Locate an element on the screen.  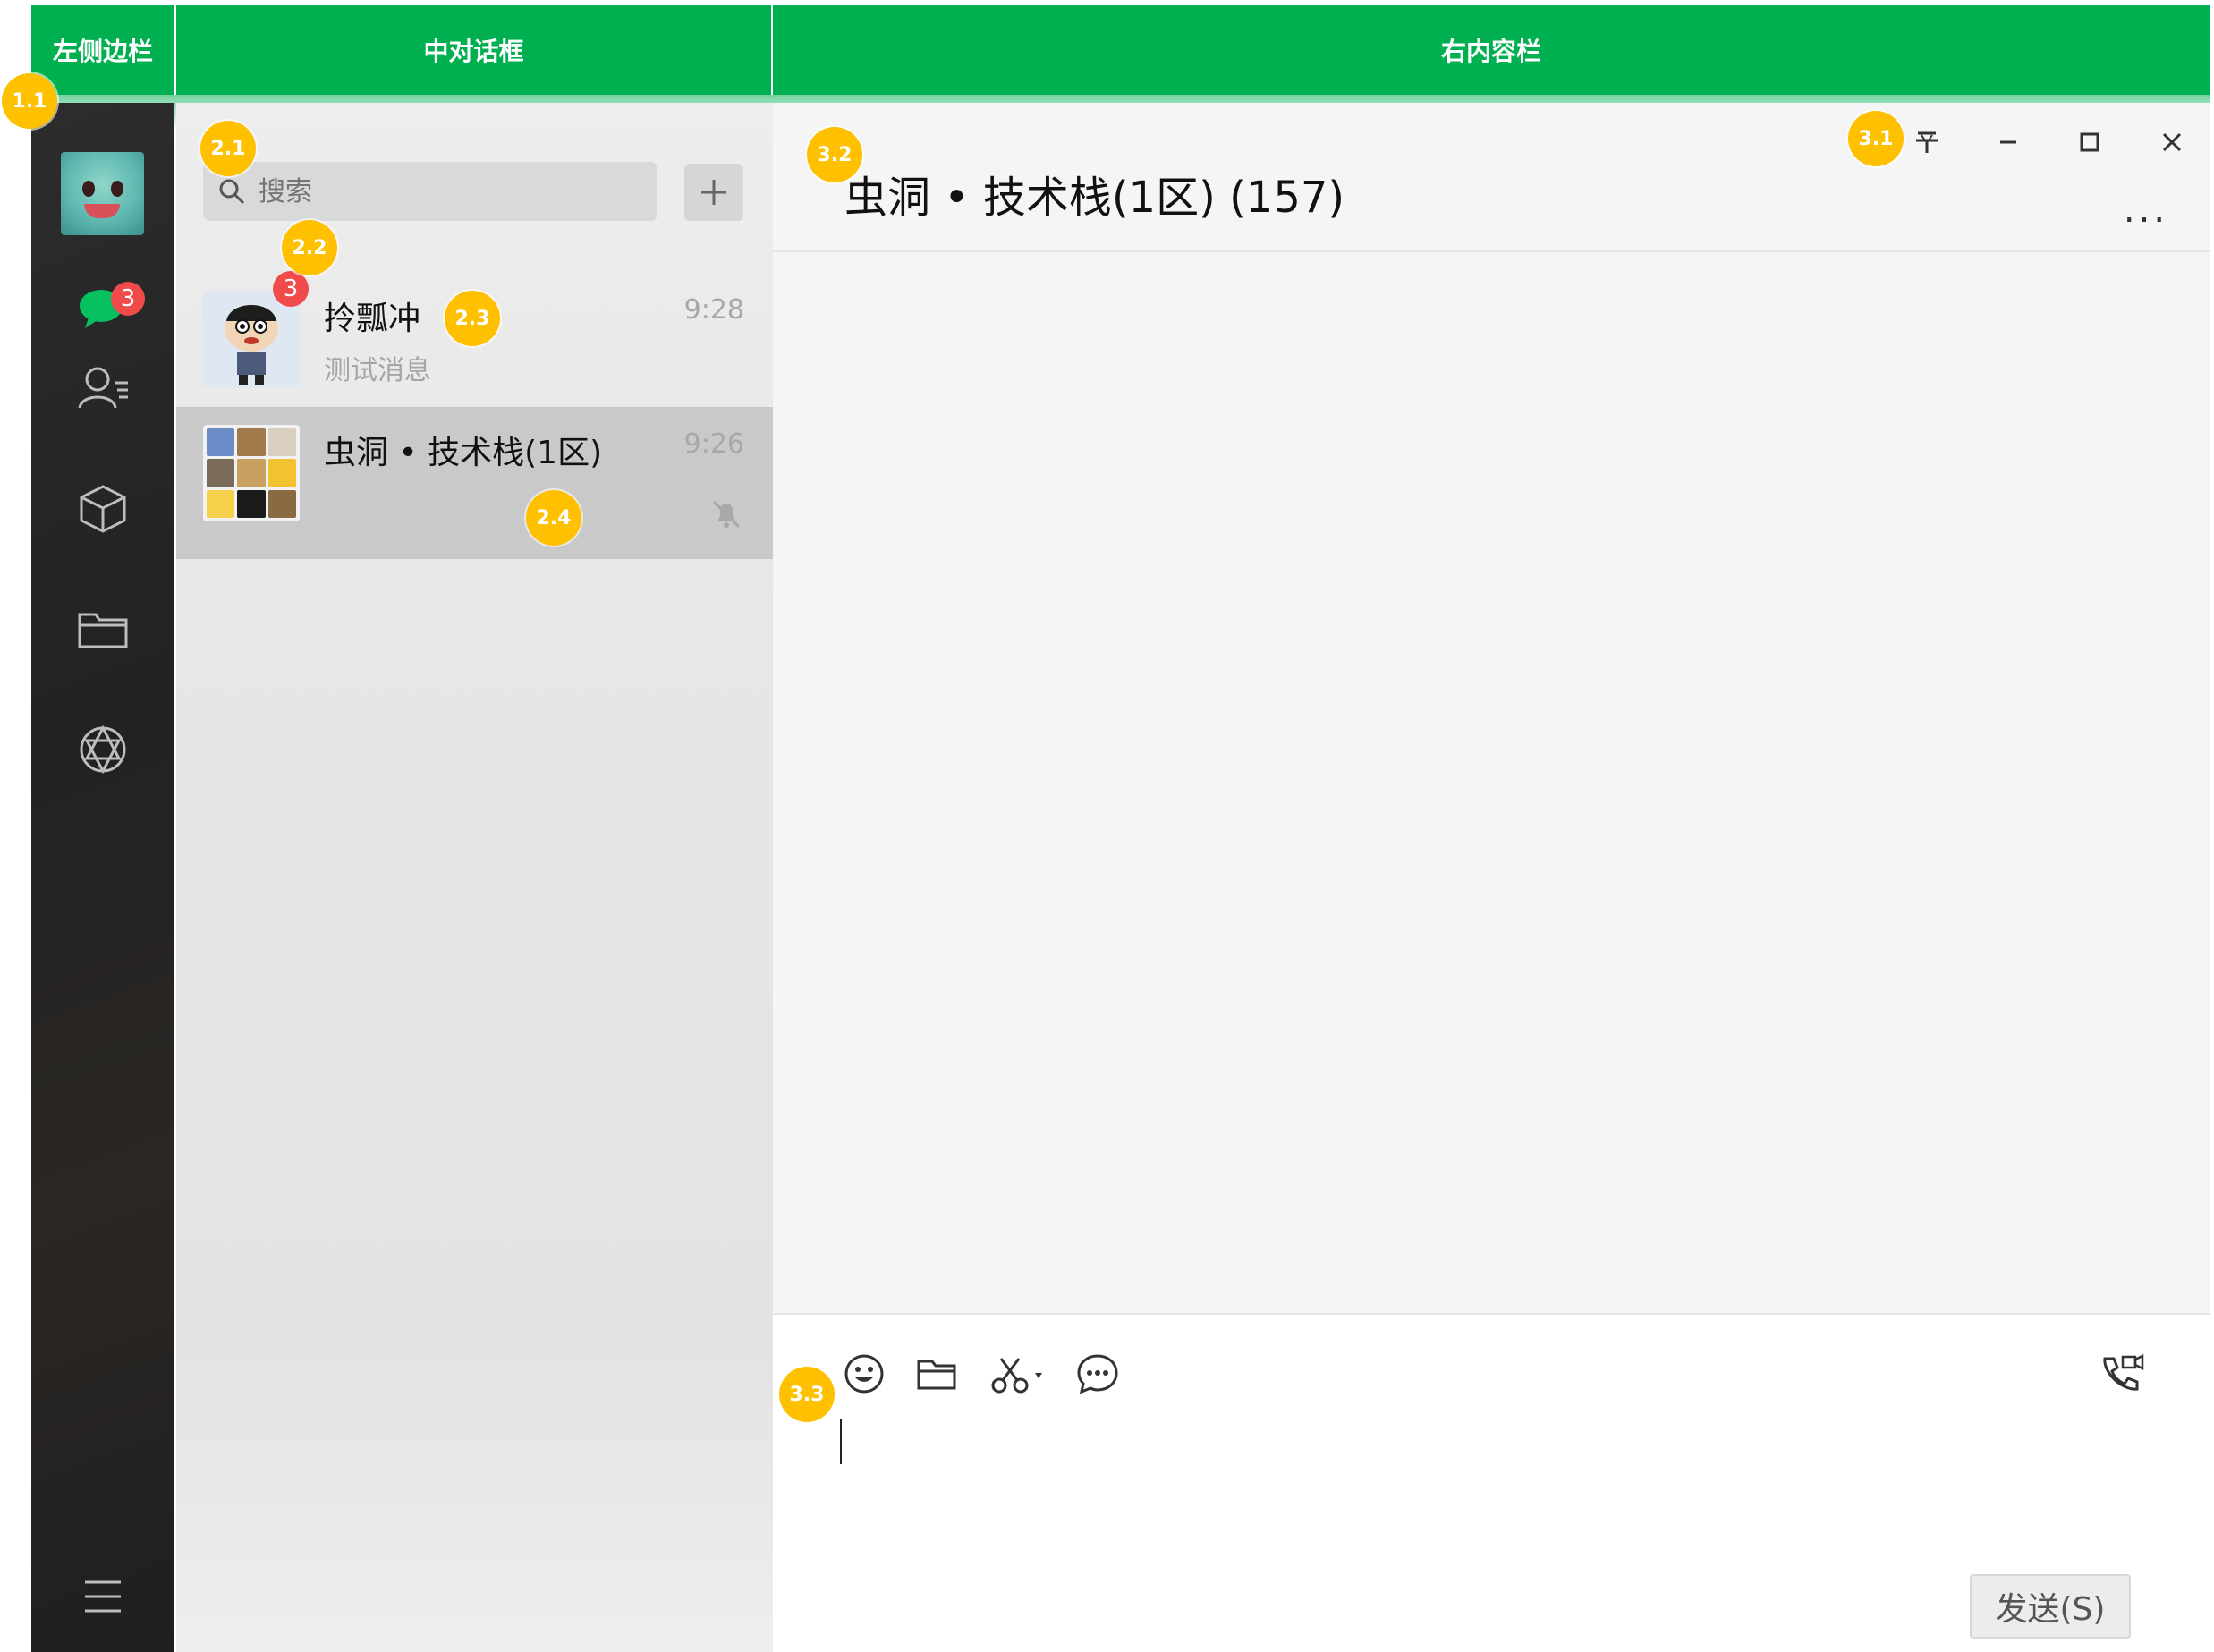
emoji-icon is located at coordinates (864, 1374).